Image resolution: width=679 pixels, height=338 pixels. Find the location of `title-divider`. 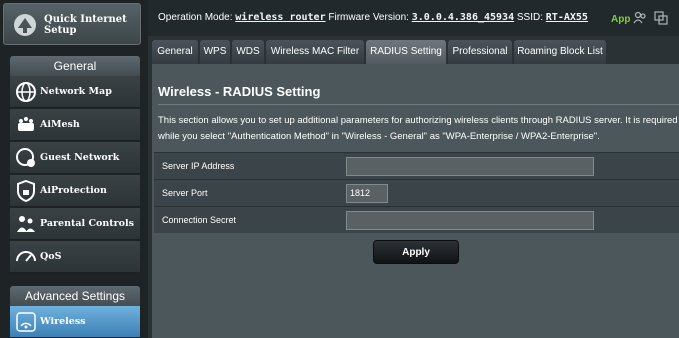

title-divider is located at coordinates (418, 104).